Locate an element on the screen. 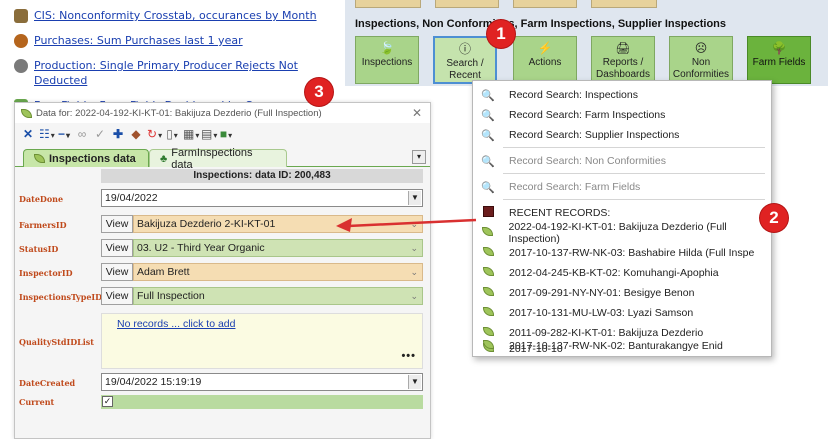 Image resolution: width=828 pixels, height=439 pixels. button-label: Farm Fields is located at coordinates (779, 62).